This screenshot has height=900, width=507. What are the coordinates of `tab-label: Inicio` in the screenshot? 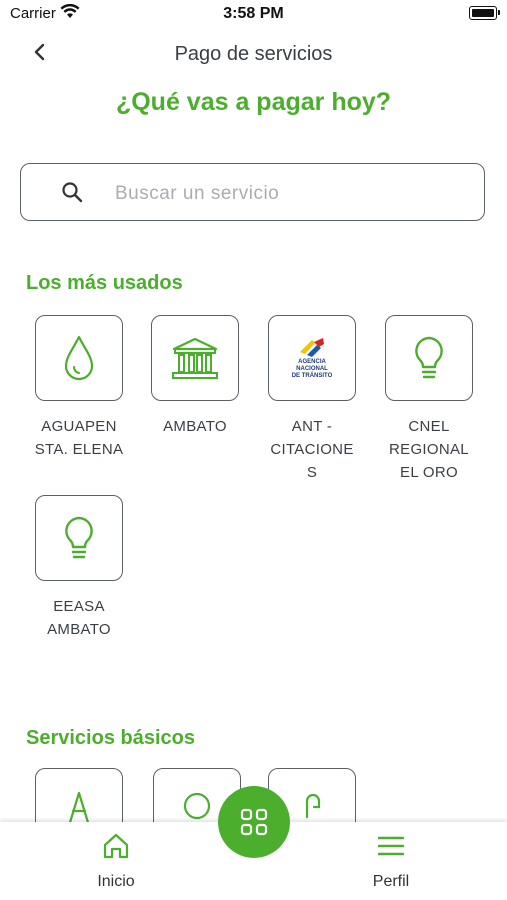 It's located at (116, 881).